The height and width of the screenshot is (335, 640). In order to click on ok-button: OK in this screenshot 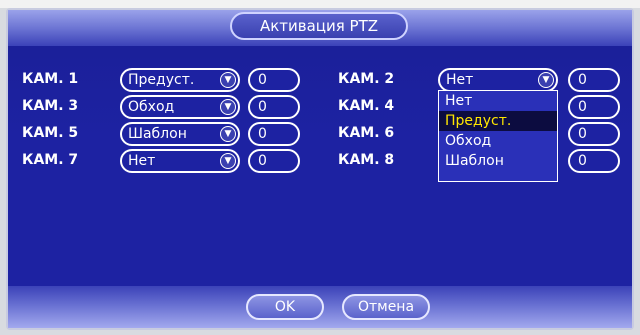, I will do `click(285, 307)`.